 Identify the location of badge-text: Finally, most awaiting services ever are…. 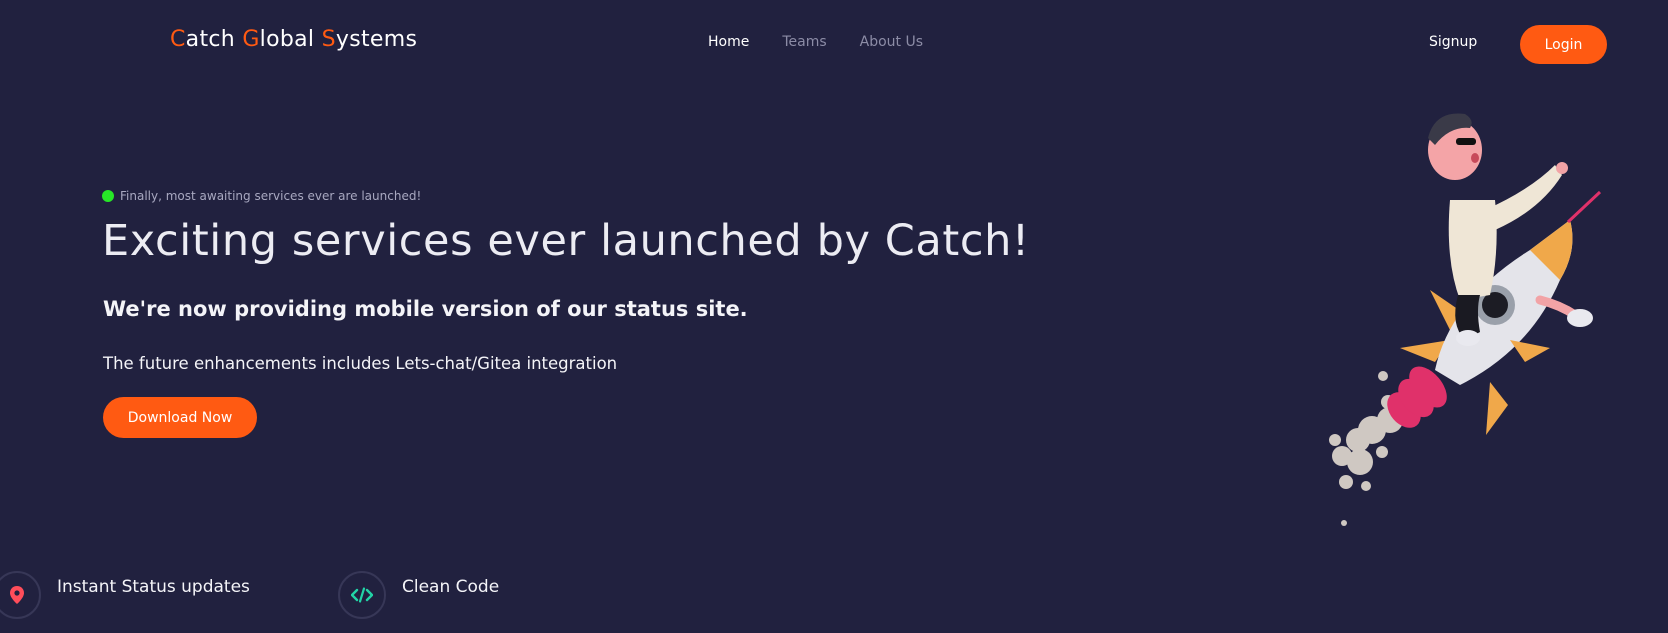
(271, 196).